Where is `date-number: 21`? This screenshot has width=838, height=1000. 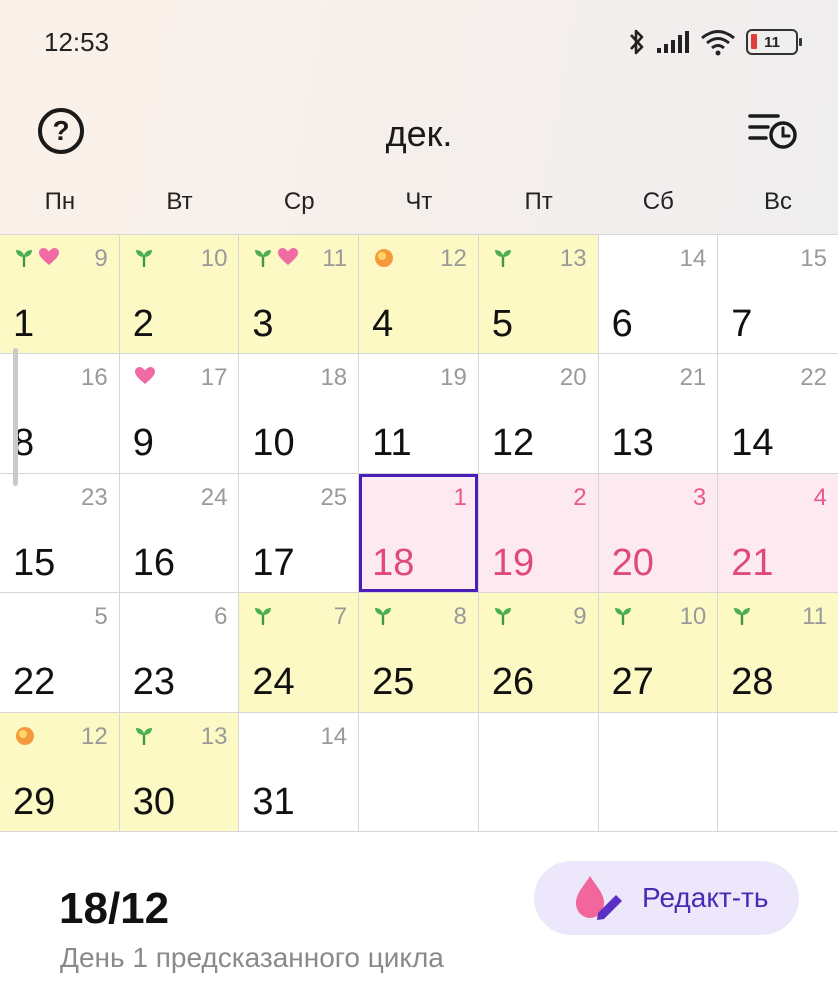 date-number: 21 is located at coordinates (752, 562).